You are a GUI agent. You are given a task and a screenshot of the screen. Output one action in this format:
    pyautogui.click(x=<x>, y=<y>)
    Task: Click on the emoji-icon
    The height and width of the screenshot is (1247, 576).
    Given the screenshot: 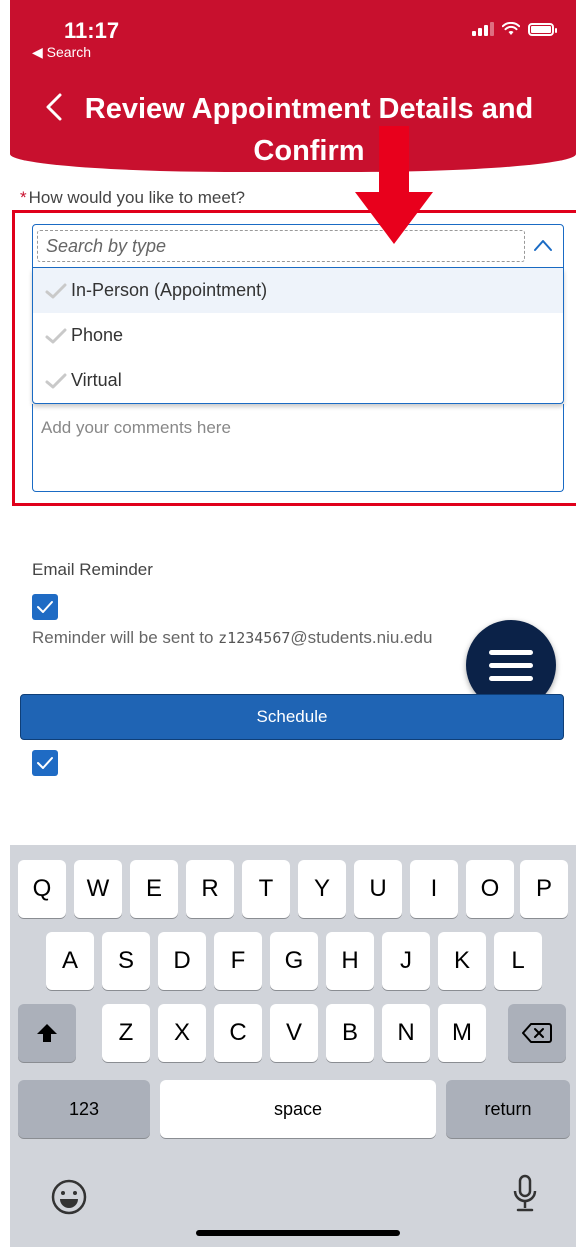 What is the action you would take?
    pyautogui.click(x=69, y=1197)
    